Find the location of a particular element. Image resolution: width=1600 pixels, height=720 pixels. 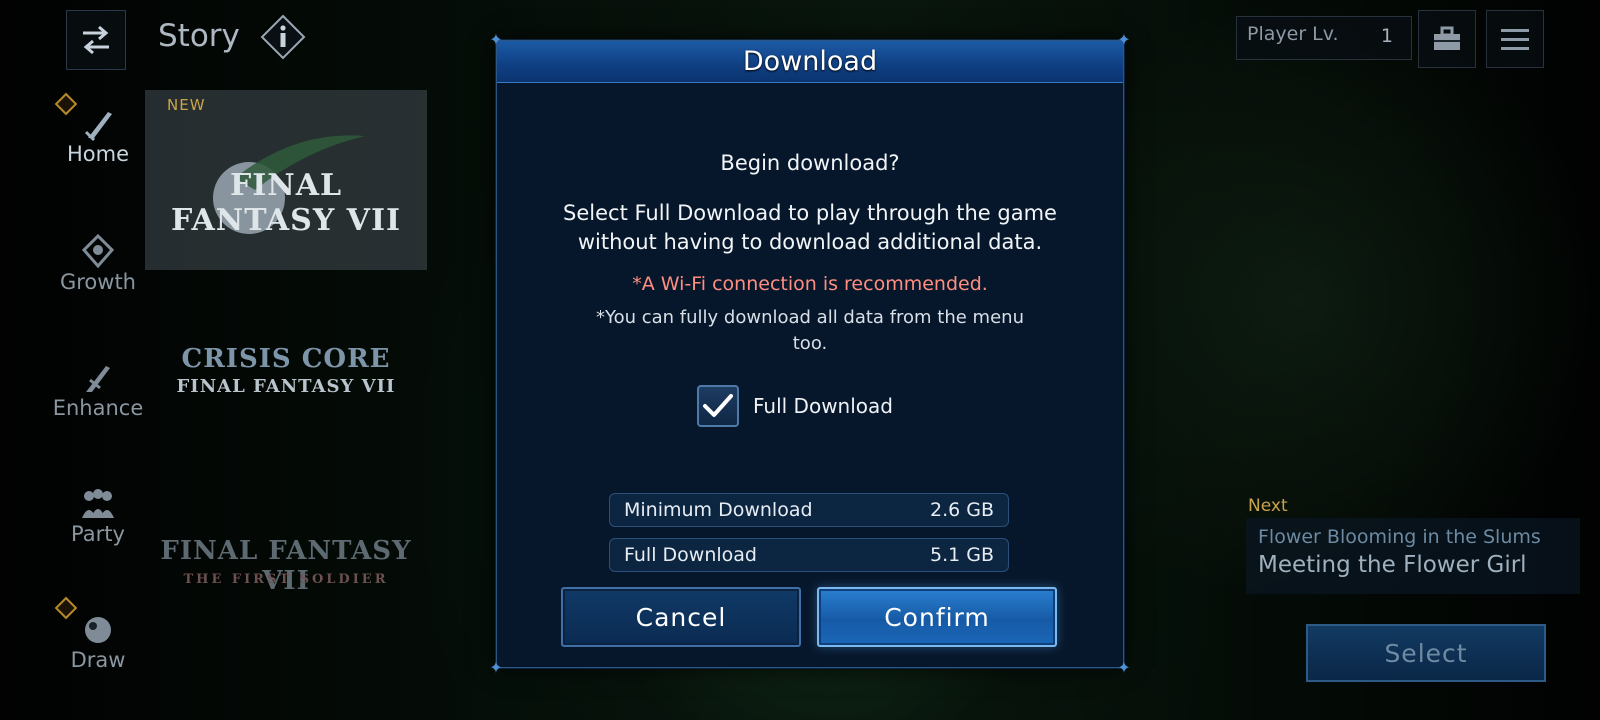

size-value: 5.1 GB is located at coordinates (961, 555).